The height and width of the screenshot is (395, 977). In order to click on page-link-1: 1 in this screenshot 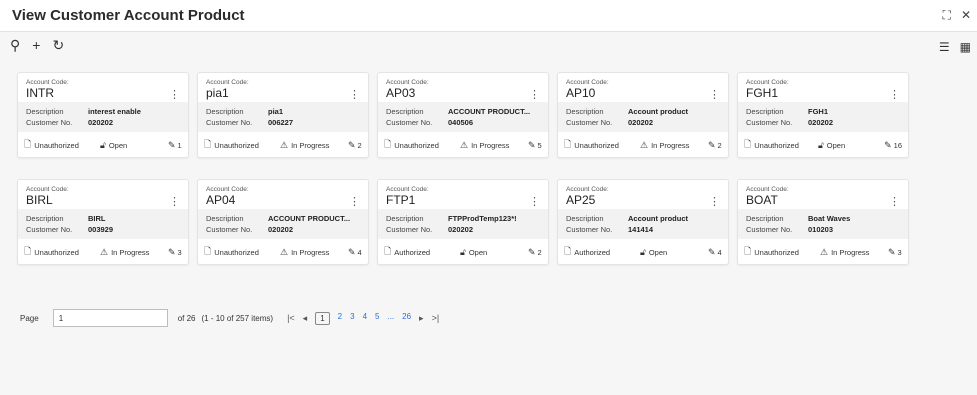, I will do `click(322, 318)`.